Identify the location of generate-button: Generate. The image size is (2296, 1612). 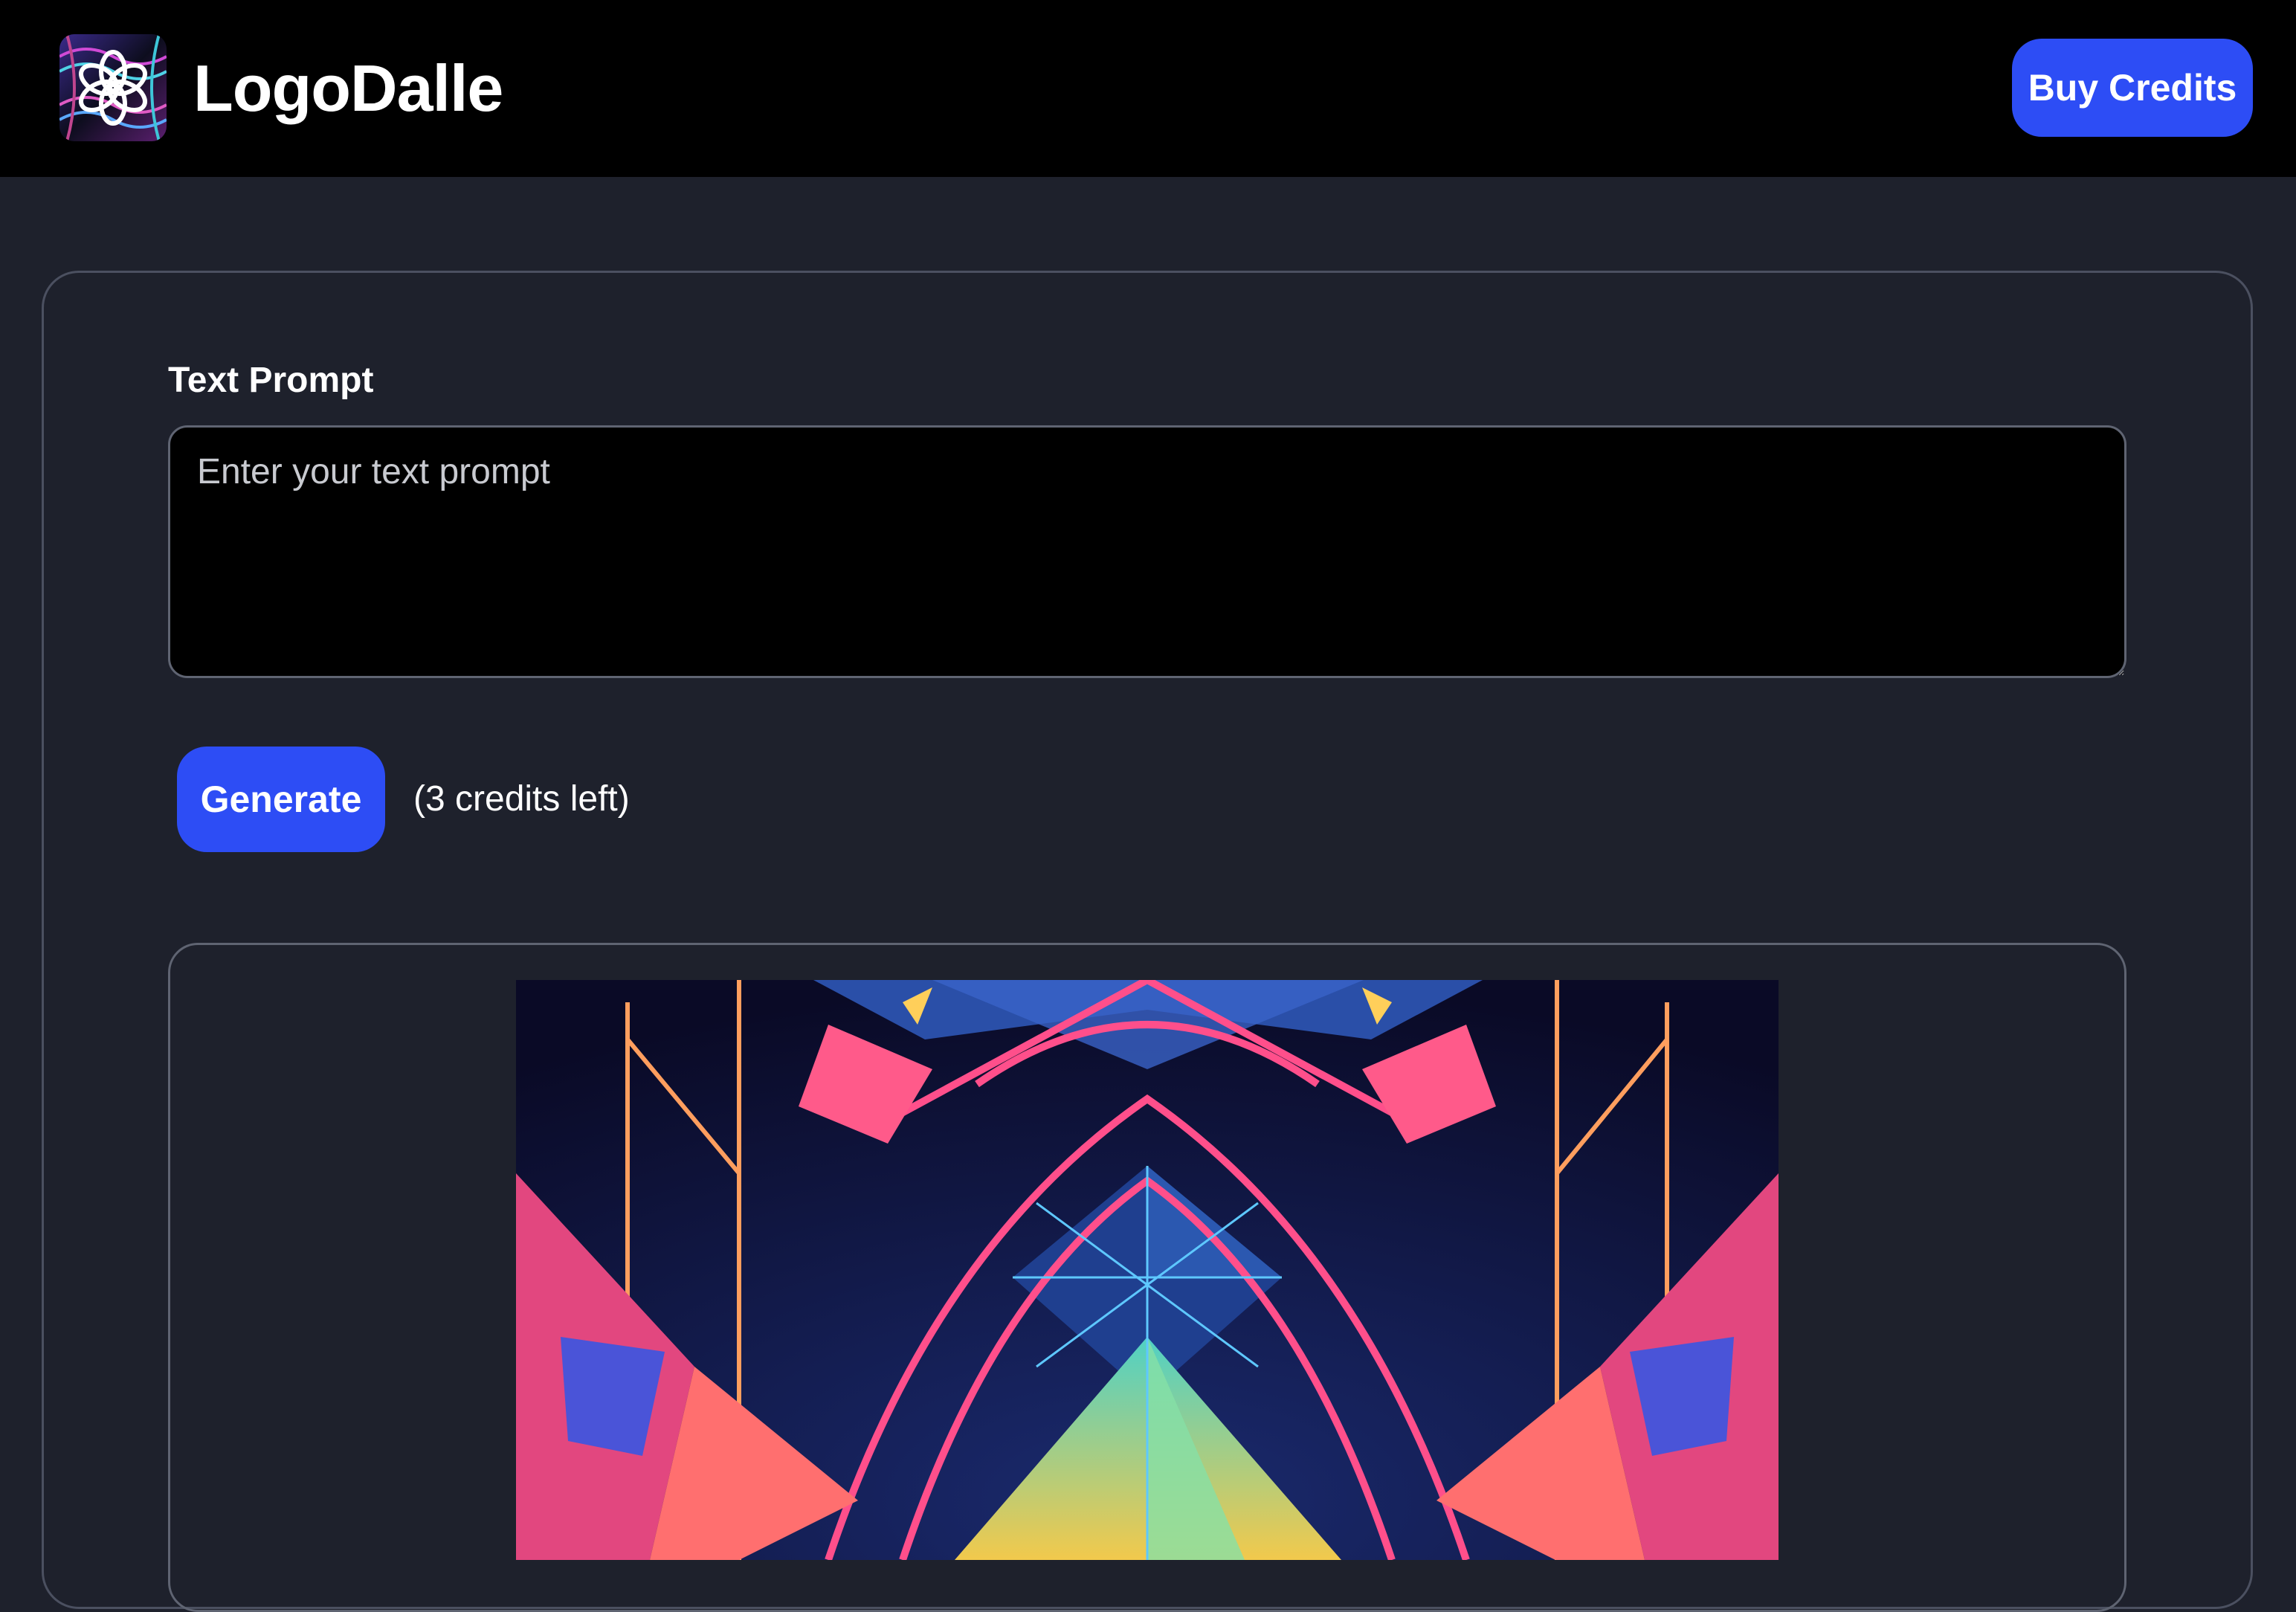
(281, 799).